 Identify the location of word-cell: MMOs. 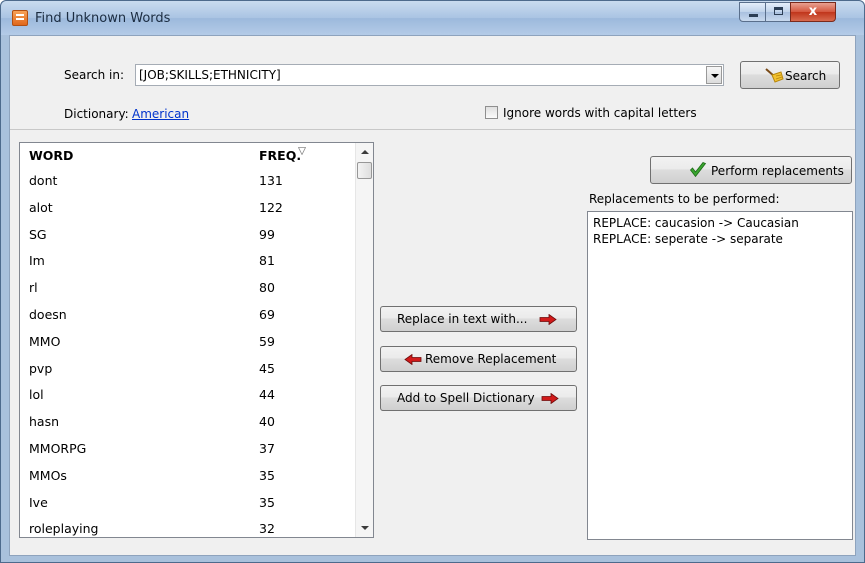
(48, 475).